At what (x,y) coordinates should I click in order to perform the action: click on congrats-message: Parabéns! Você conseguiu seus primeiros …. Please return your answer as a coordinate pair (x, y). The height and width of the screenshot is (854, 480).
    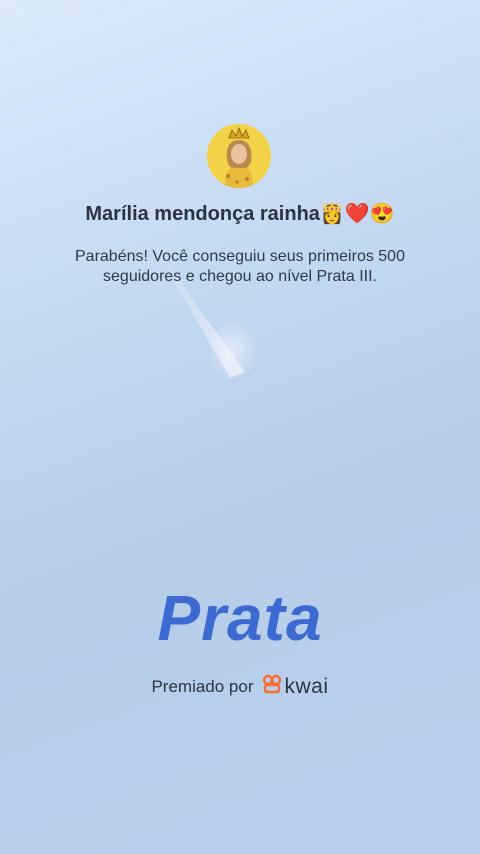
    Looking at the image, I should click on (240, 266).